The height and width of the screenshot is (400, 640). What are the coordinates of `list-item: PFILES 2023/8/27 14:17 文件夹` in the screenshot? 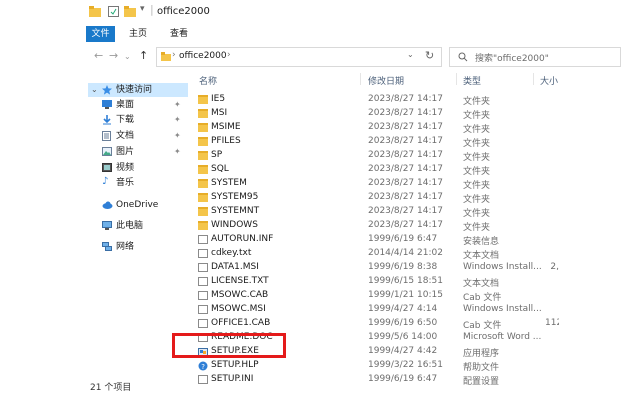 It's located at (417, 142).